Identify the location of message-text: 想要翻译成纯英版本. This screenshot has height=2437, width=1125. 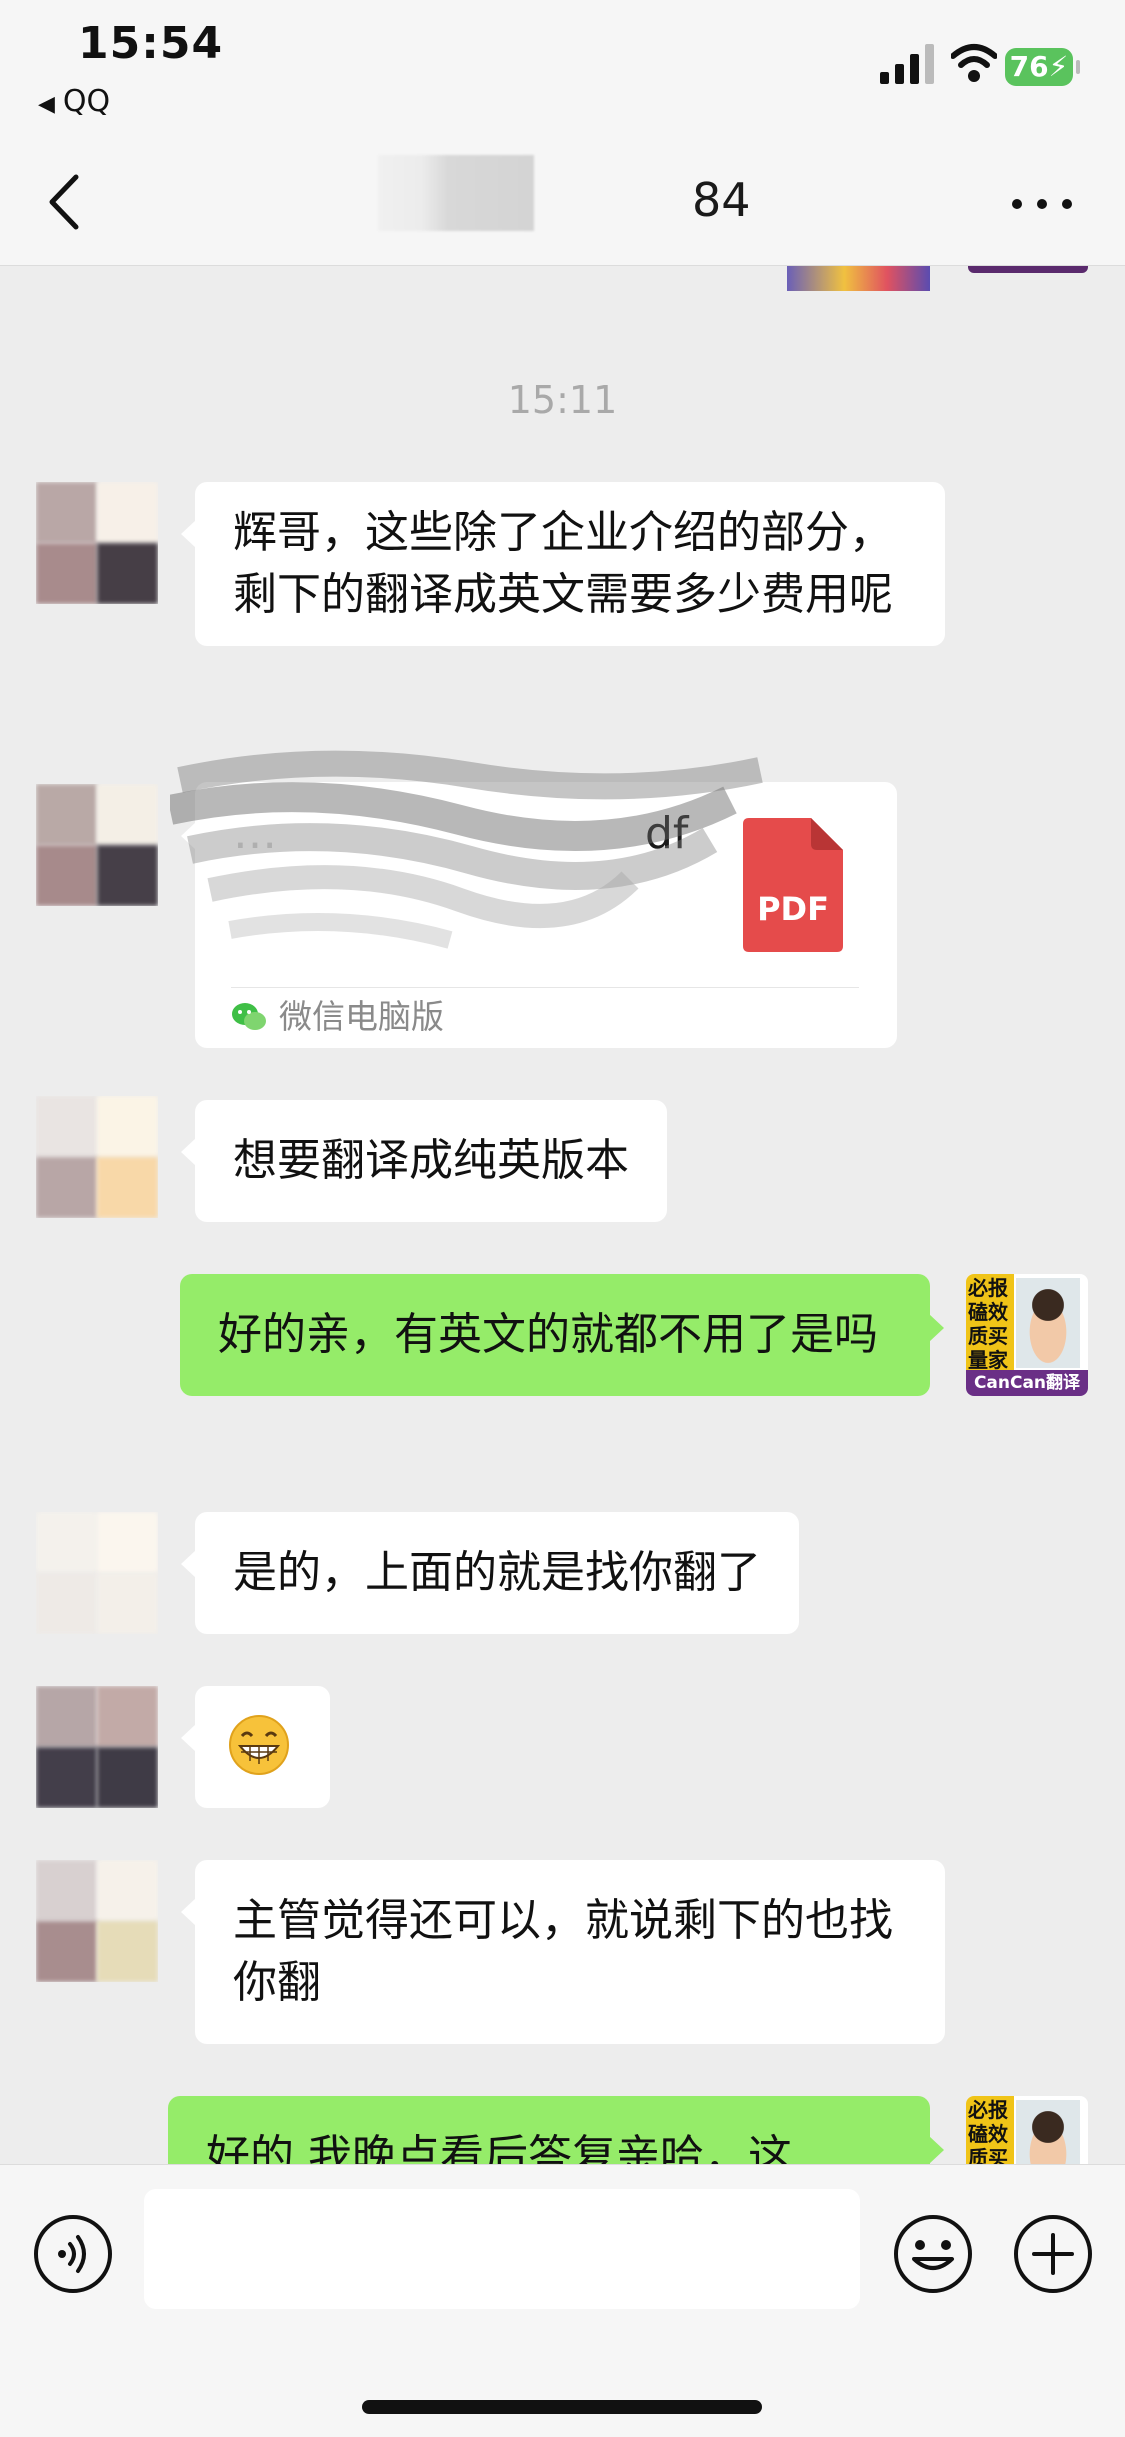
(431, 1160).